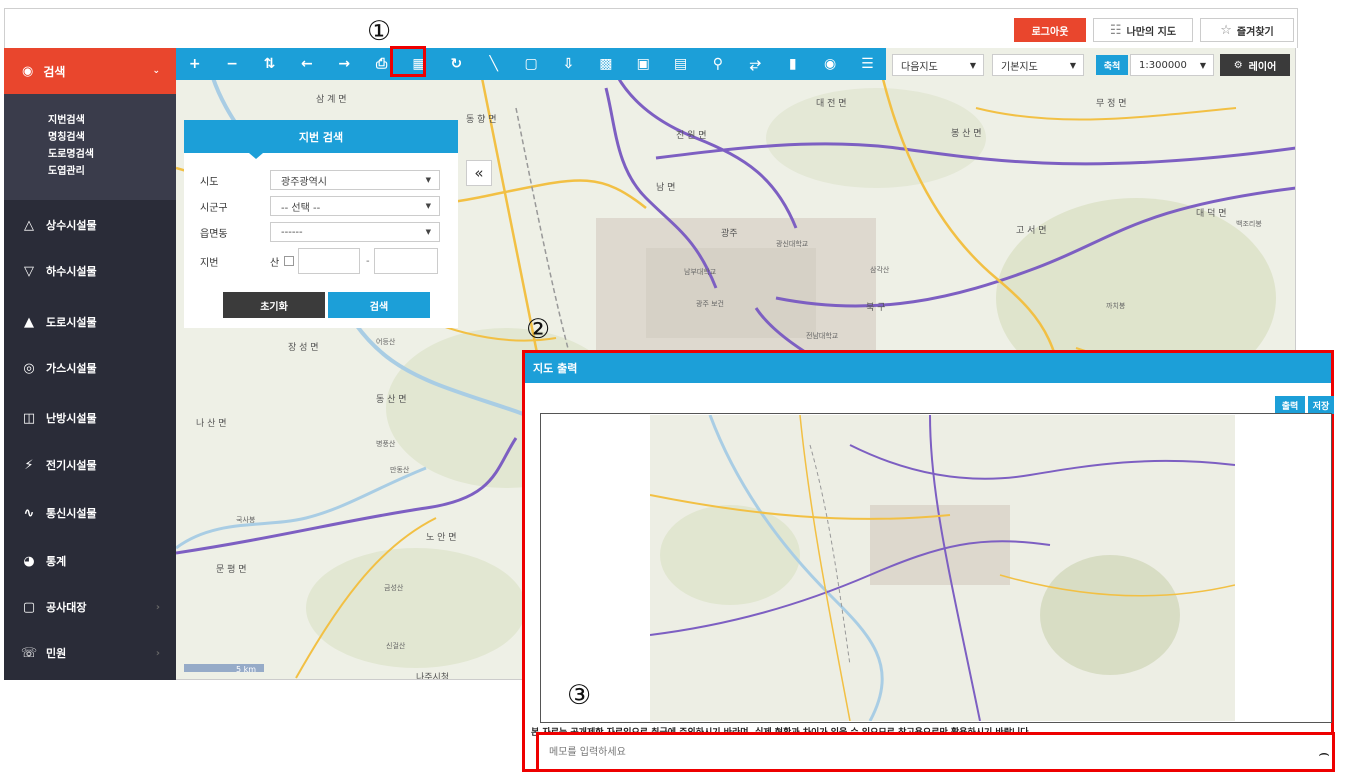 Image resolution: width=1362 pixels, height=774 pixels. Describe the element at coordinates (90, 368) in the screenshot. I see `sidebar-item-gas: ◎ 가스시설물` at that location.